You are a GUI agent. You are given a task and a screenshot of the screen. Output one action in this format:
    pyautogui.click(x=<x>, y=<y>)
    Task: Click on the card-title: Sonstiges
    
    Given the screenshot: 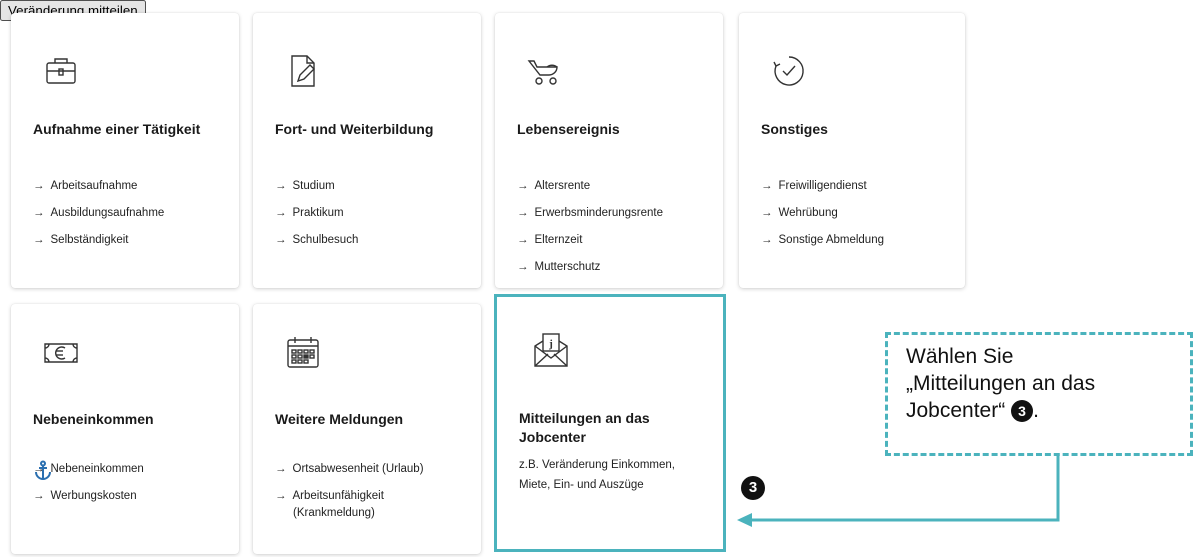 What is the action you would take?
    pyautogui.click(x=794, y=129)
    